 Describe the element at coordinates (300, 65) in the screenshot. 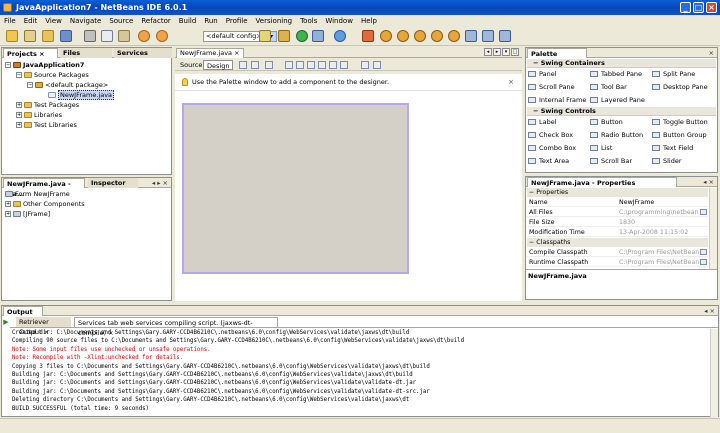

I see `align-right-icon` at that location.